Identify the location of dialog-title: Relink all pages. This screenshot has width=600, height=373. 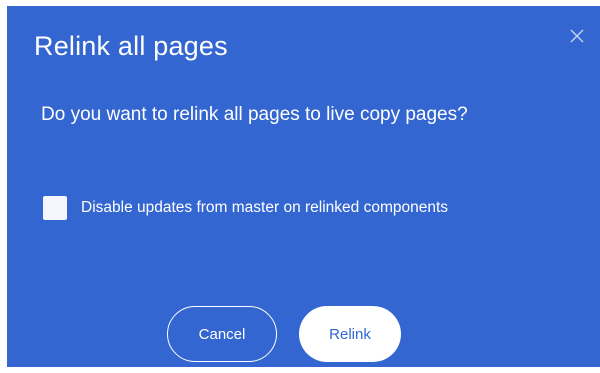
(131, 46).